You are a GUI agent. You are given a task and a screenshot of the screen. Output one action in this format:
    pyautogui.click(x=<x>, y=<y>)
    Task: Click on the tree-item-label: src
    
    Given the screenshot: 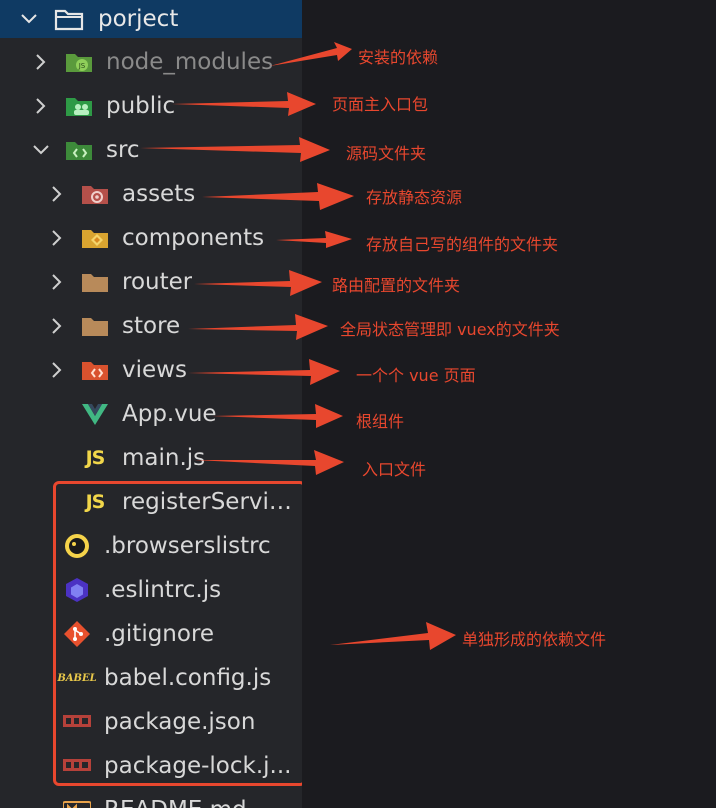 What is the action you would take?
    pyautogui.click(x=123, y=150)
    